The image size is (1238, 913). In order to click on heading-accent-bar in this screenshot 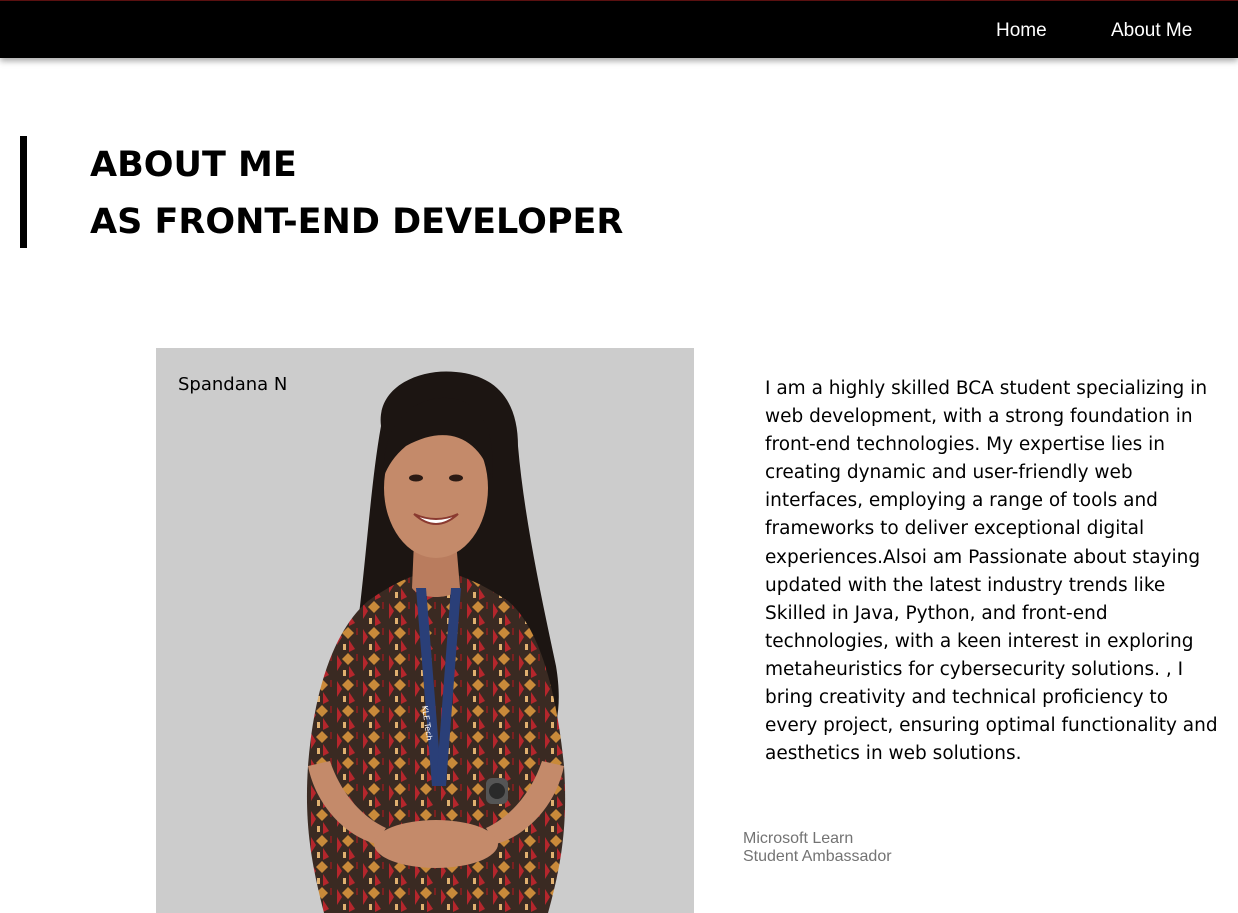, I will do `click(23, 192)`.